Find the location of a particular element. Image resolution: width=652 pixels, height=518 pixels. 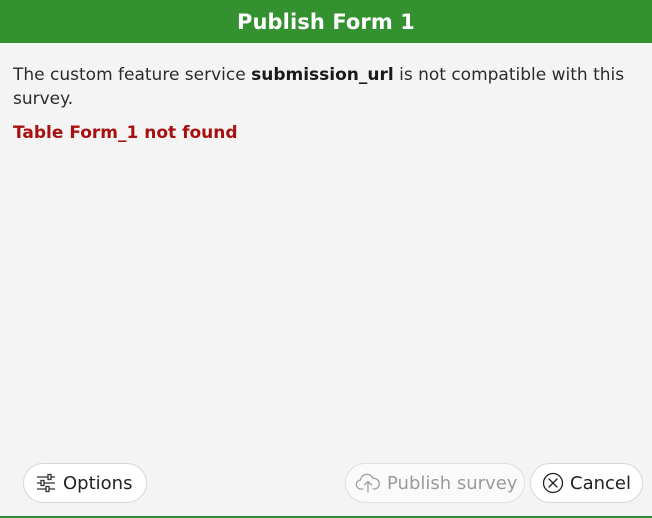

dialog-header: Publish Form 1 is located at coordinates (326, 21).